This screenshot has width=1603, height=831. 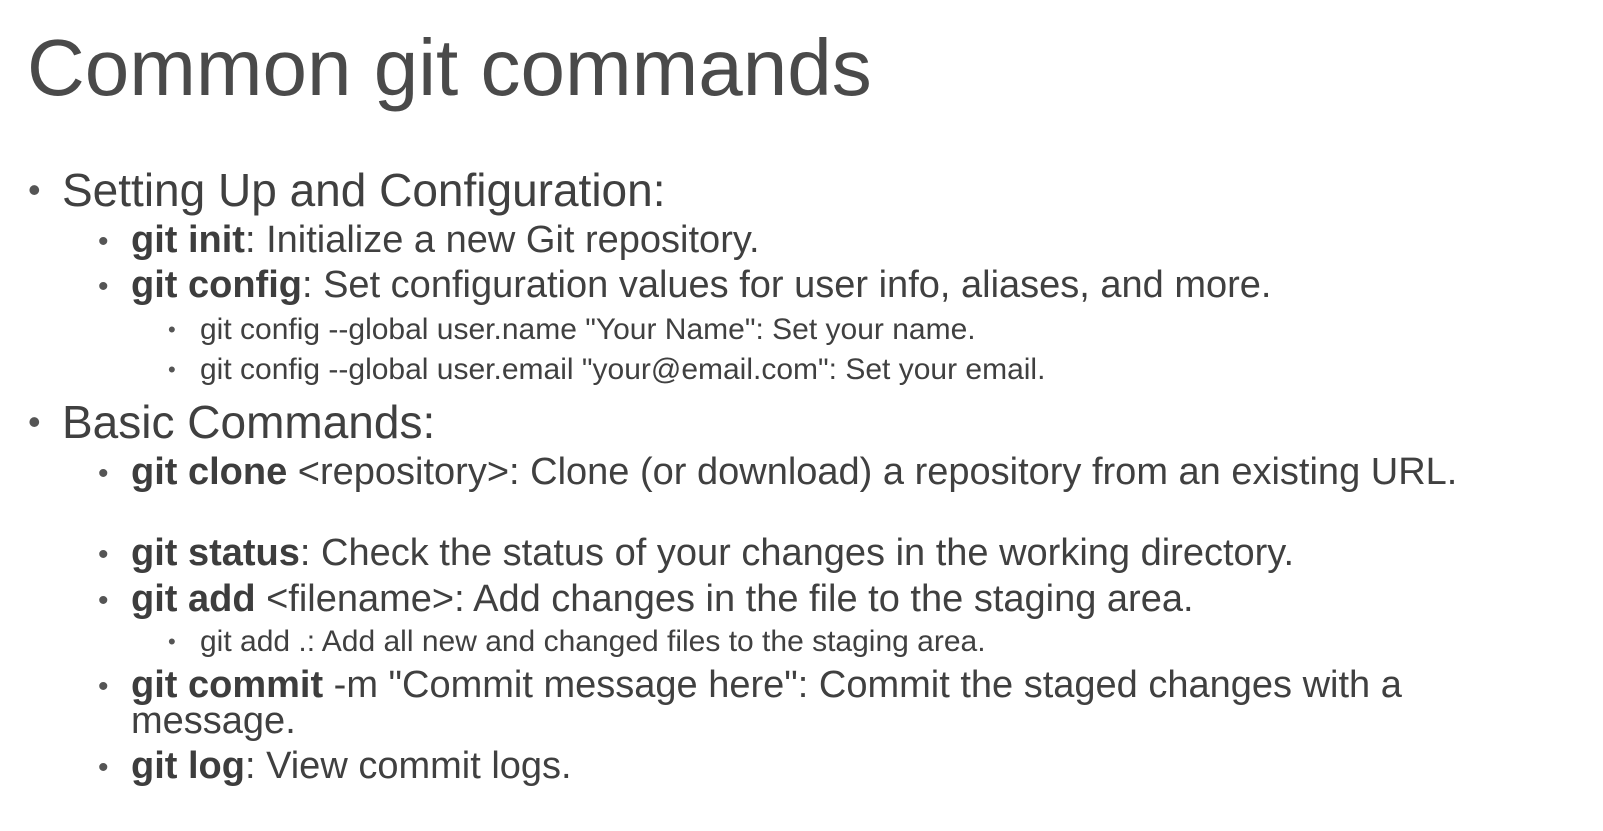 What do you see at coordinates (249, 422) in the screenshot?
I see `section-heading: Basic Commands:` at bounding box center [249, 422].